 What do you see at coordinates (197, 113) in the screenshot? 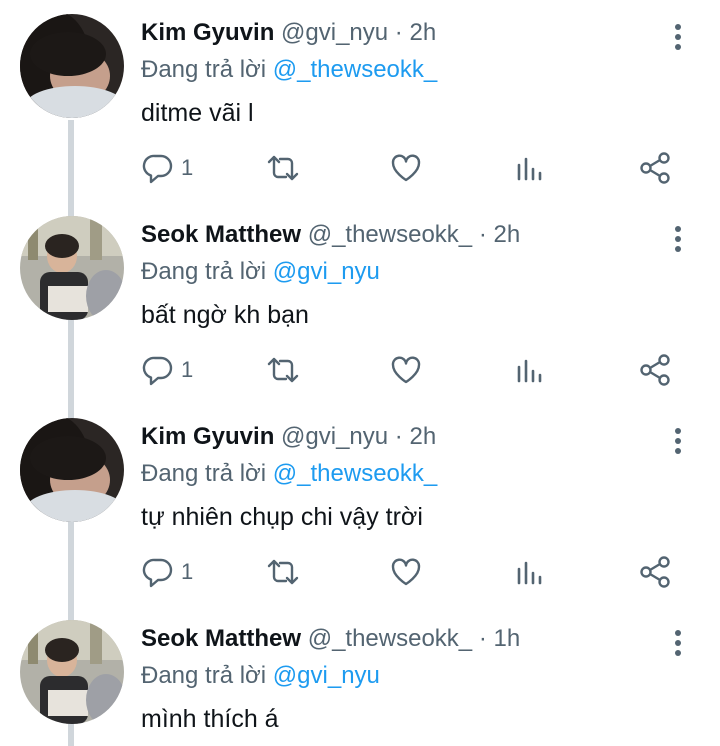
I see `tweet-text: ditme vãi l` at bounding box center [197, 113].